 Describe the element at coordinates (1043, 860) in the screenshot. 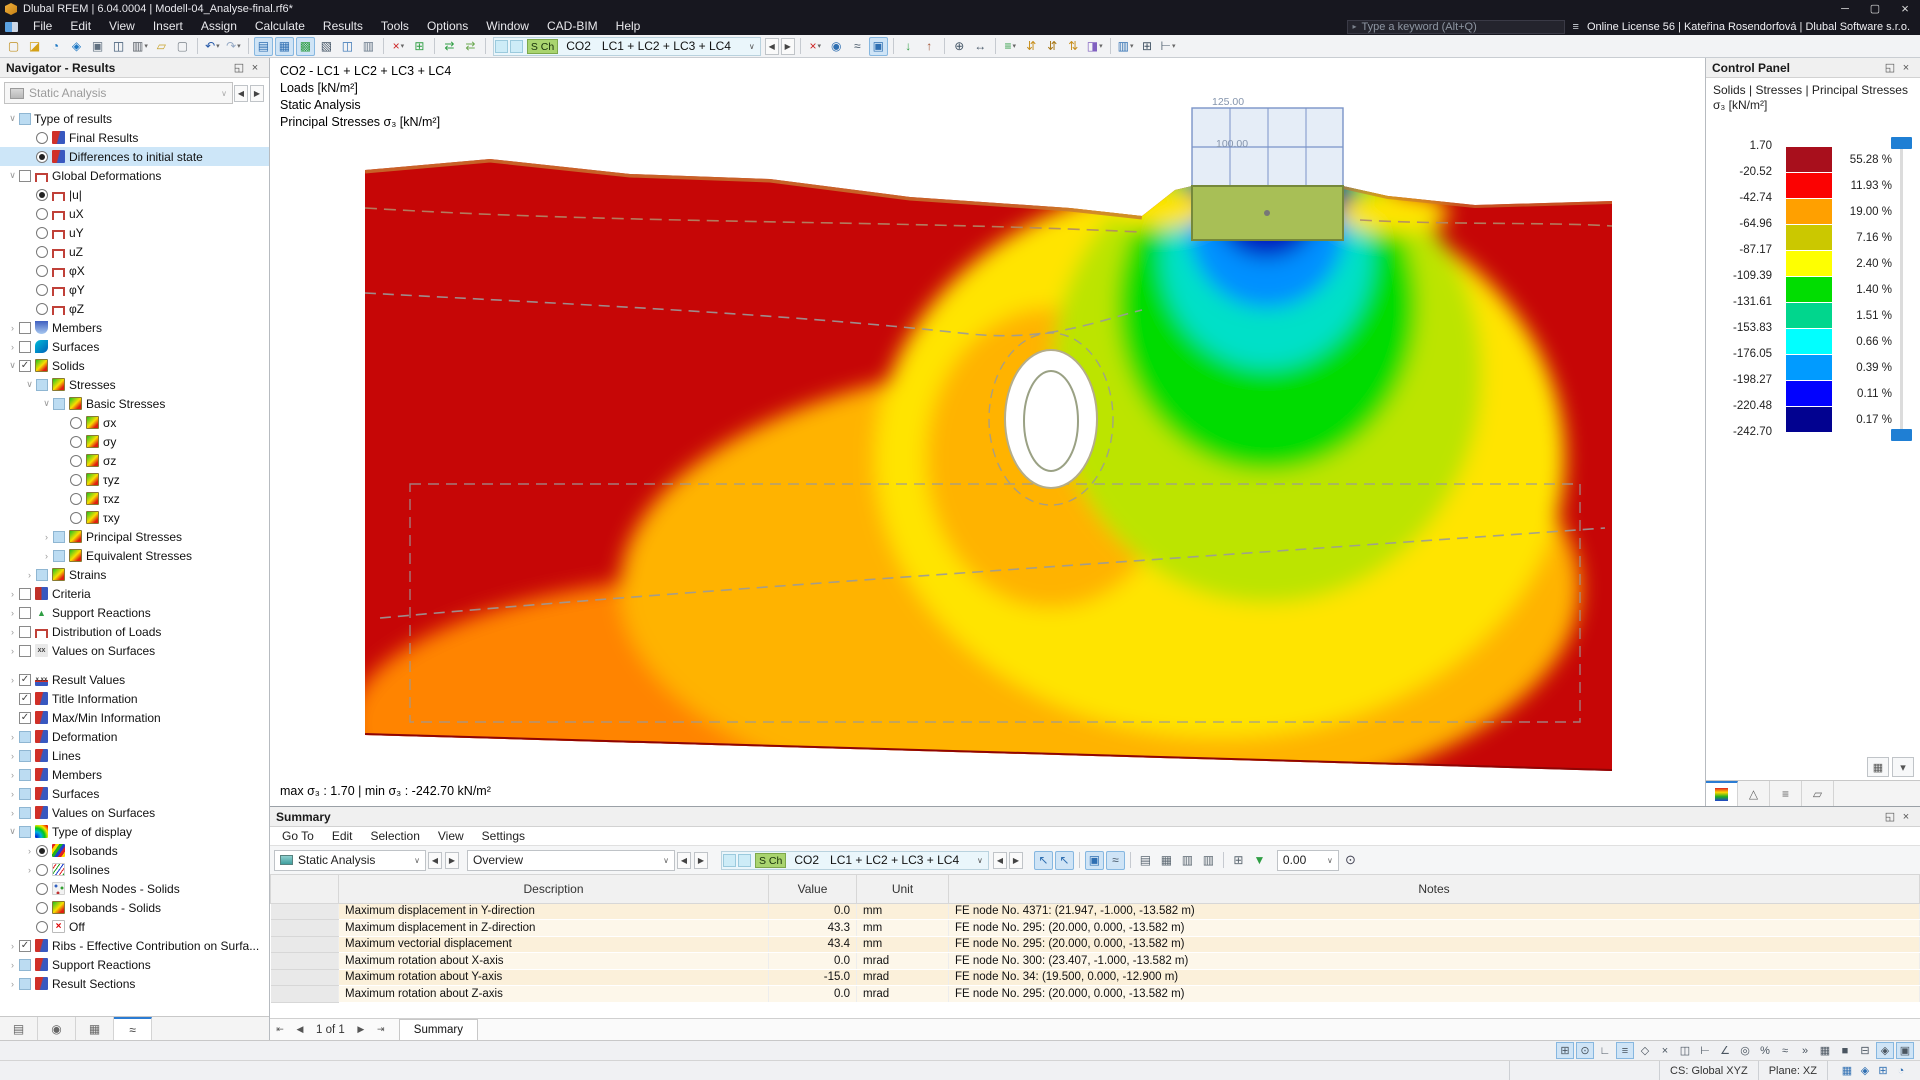

I see `select-cursor-icon: ↖` at that location.